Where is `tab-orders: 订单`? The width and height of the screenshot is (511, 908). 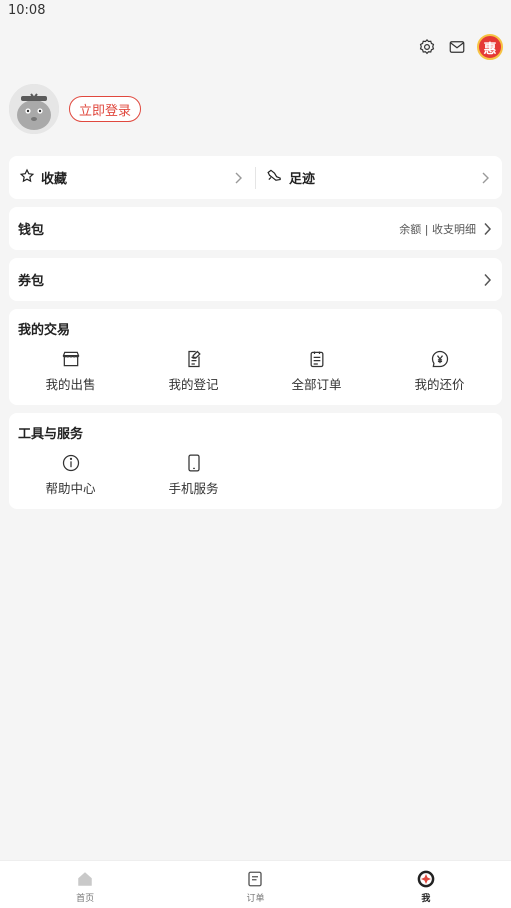
tab-orders: 订单 is located at coordinates (255, 884).